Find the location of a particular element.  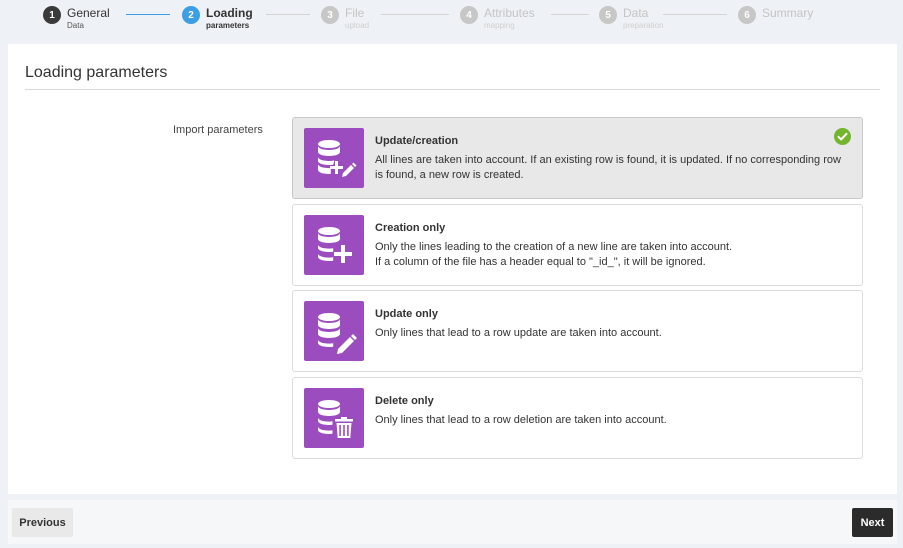

step-file: 3 File upload is located at coordinates (345, 18).